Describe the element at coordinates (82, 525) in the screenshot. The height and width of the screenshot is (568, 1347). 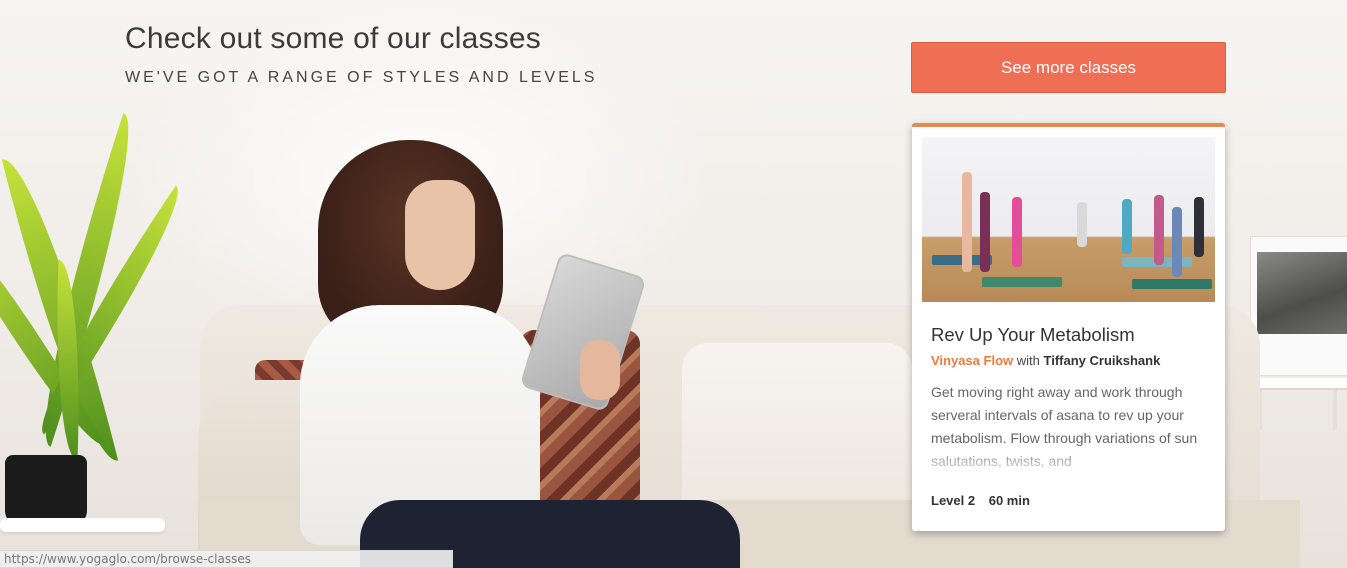
I see `plant-table` at that location.